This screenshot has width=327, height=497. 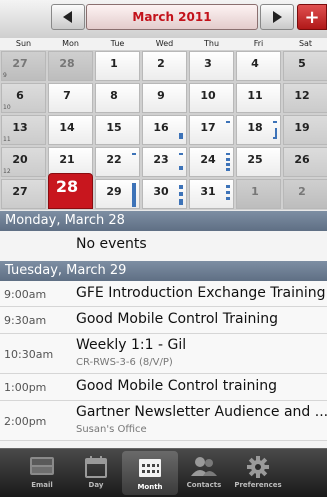 I want to click on month-title: March 2011, so click(x=172, y=17).